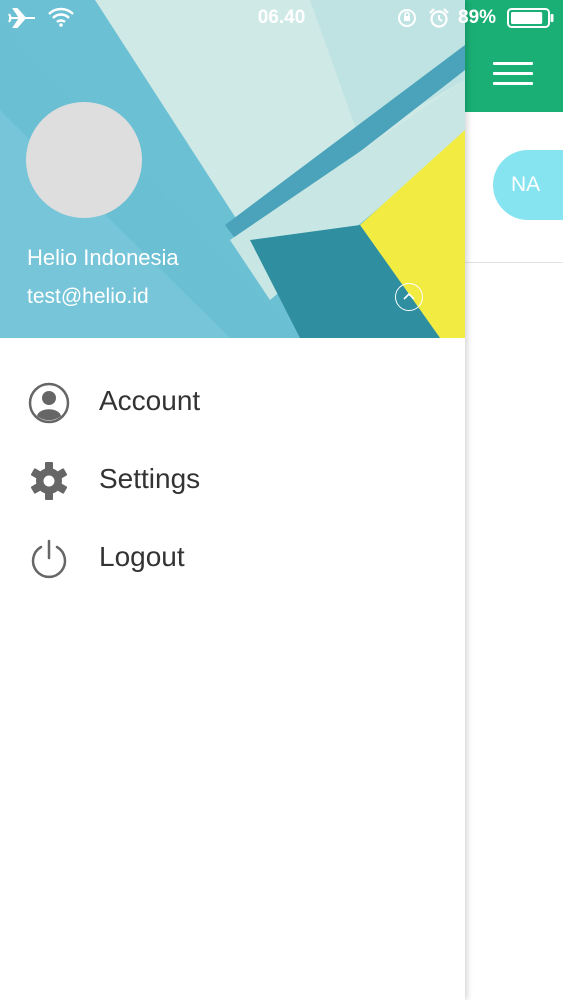 This screenshot has width=563, height=1000. What do you see at coordinates (49, 481) in the screenshot?
I see `gear-icon` at bounding box center [49, 481].